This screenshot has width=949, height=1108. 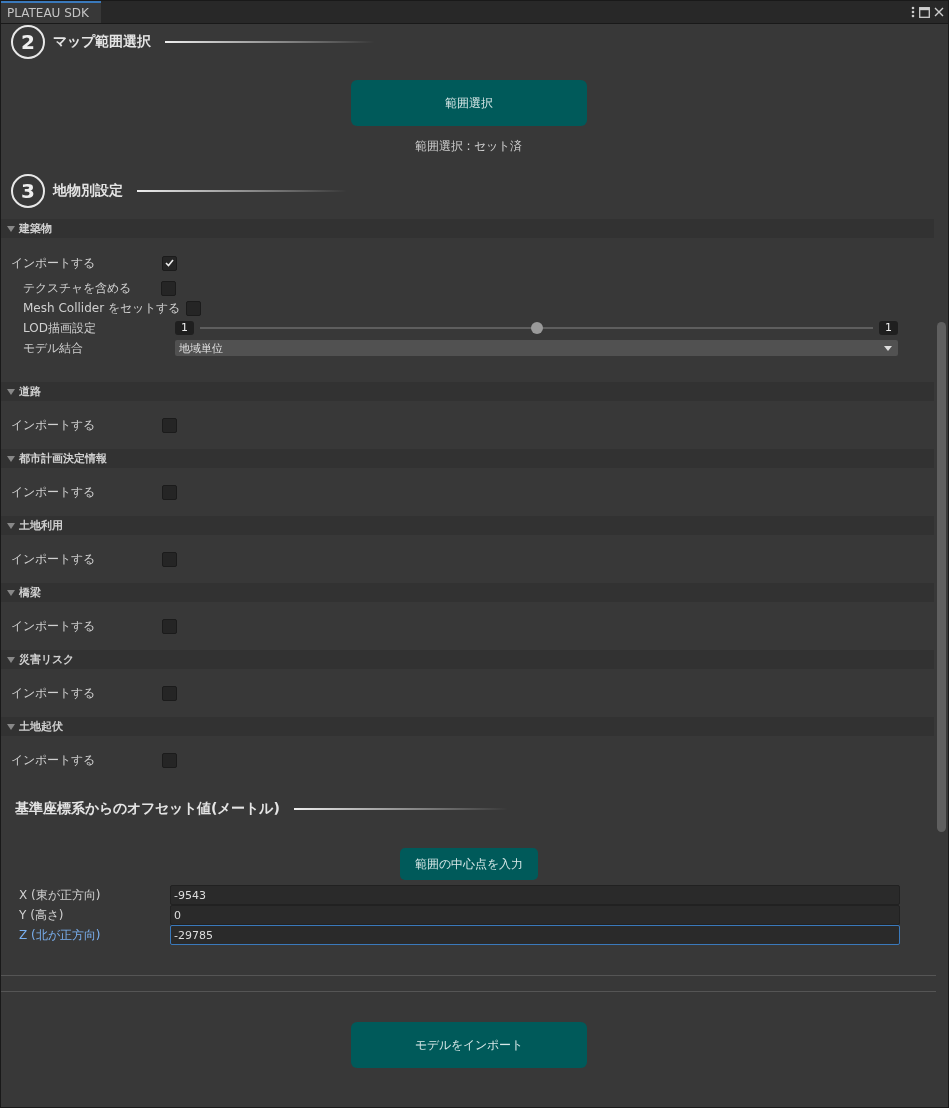 I want to click on category-header: 都市計画決定情報, so click(x=467, y=458).